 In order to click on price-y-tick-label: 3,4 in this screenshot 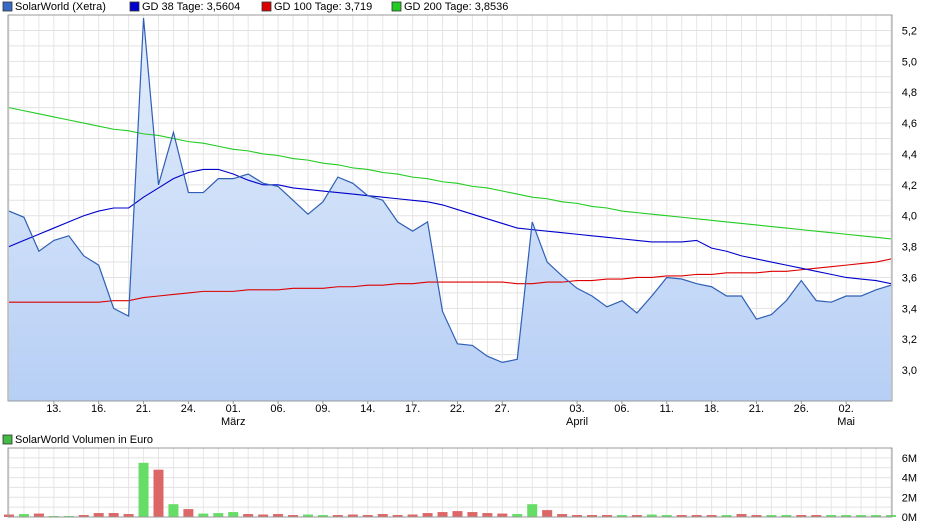, I will do `click(909, 309)`.